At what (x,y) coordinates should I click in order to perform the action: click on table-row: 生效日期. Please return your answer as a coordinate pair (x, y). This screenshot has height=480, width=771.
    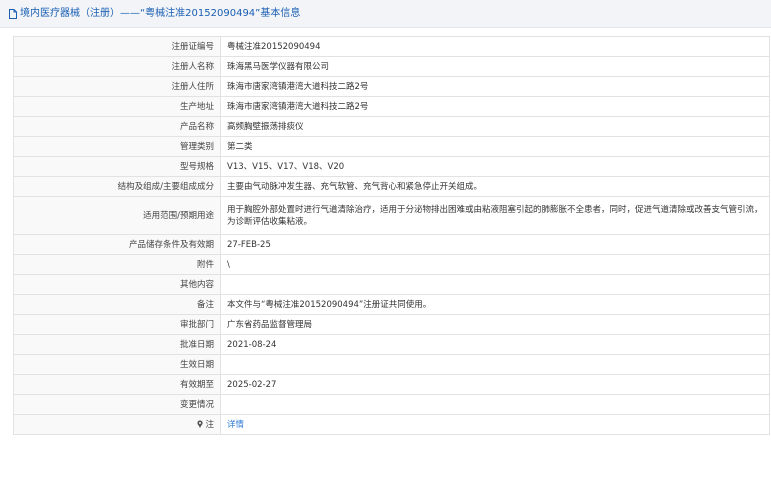
    Looking at the image, I should click on (391, 364).